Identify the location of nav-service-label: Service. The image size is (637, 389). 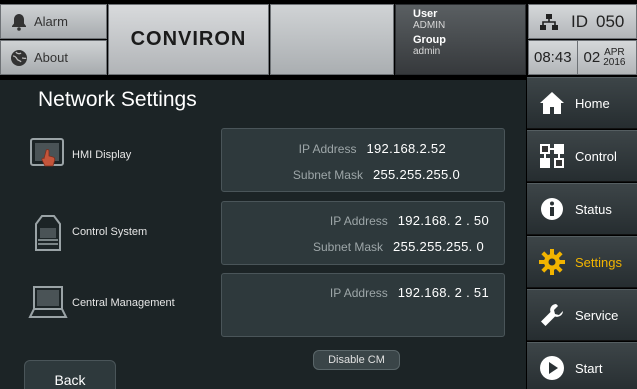
(597, 315).